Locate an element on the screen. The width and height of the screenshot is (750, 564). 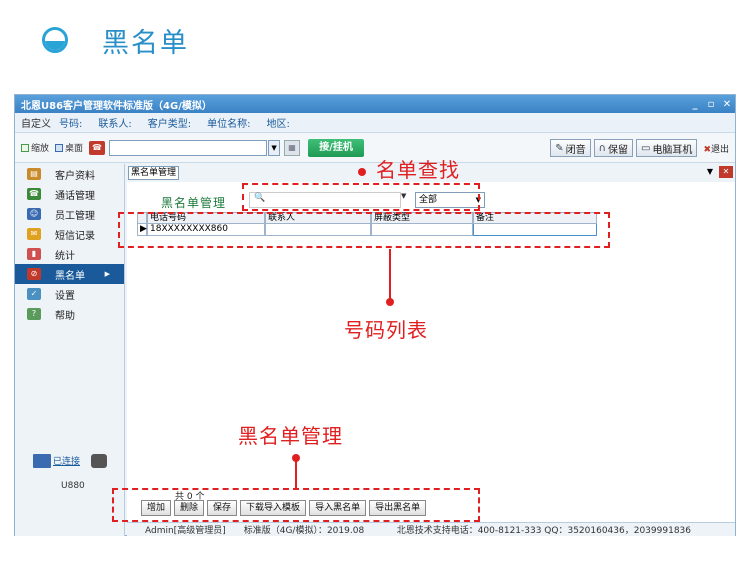
headset-label: 电脑耳机 is located at coordinates (672, 150).